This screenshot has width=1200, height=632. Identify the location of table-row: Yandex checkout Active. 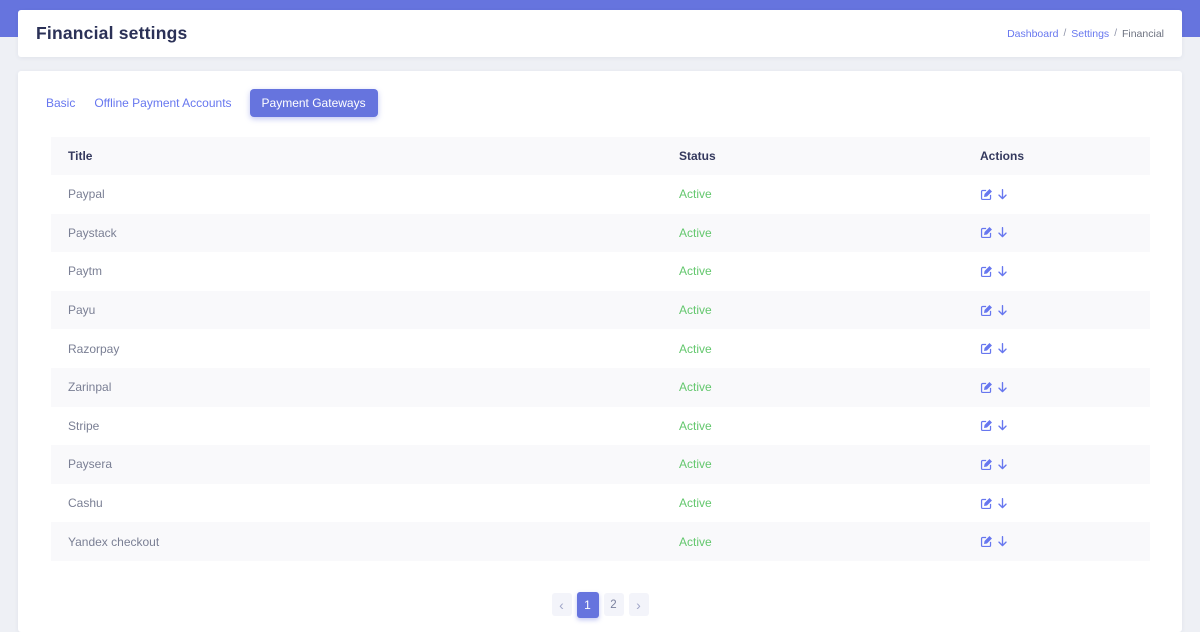
(600, 541).